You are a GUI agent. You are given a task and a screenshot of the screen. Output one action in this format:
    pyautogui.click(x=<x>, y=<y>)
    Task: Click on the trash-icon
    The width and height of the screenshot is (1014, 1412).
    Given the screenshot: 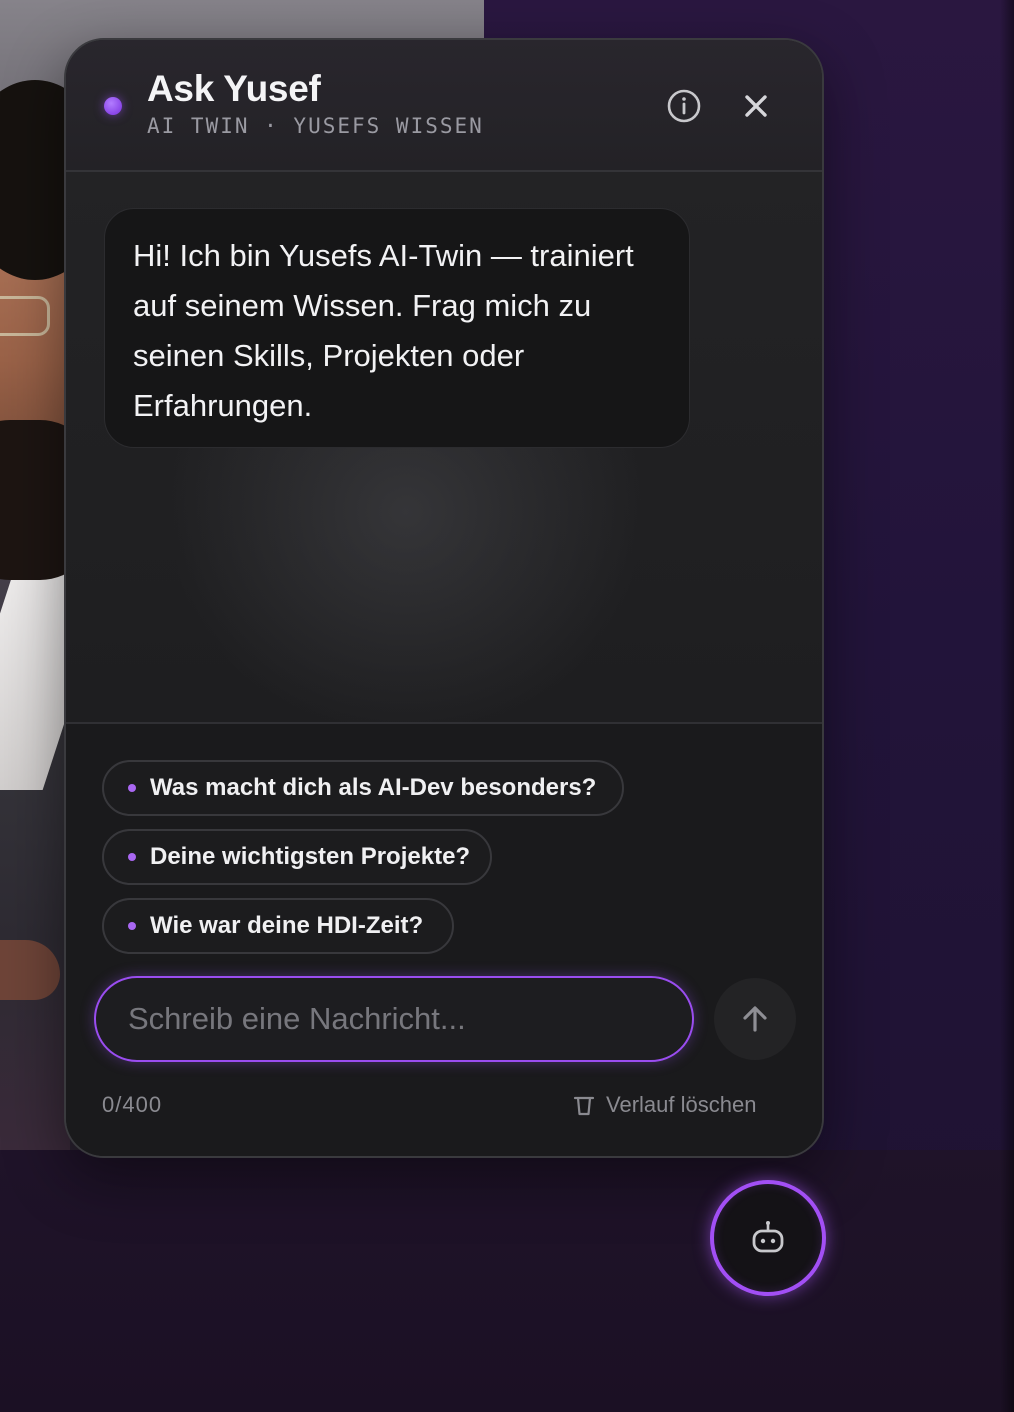 What is the action you would take?
    pyautogui.click(x=584, y=1106)
    